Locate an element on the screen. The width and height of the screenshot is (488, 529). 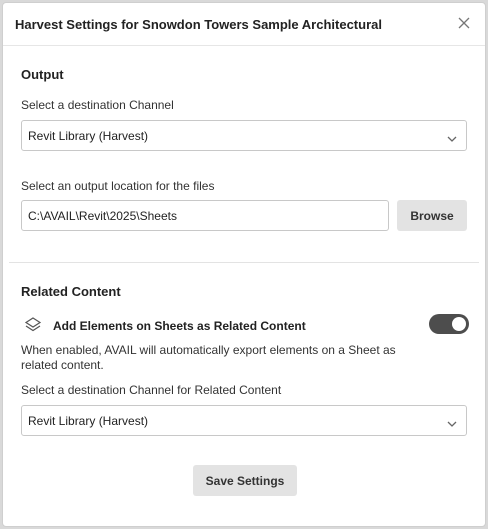
layers-icon is located at coordinates (33, 325).